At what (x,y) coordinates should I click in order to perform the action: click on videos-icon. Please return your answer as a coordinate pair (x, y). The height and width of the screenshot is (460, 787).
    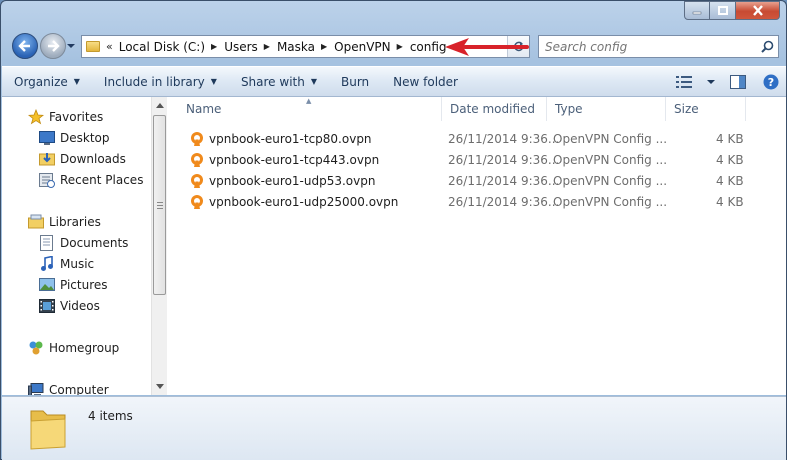
    Looking at the image, I should click on (47, 306).